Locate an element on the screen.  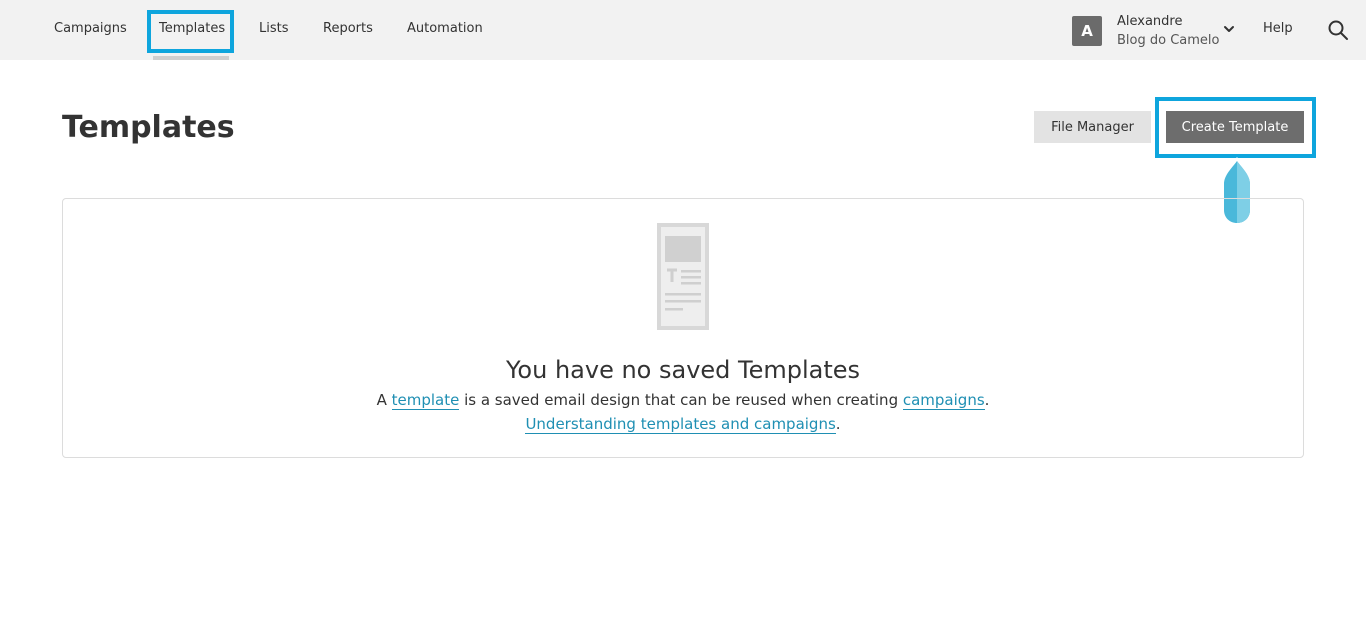
nav-automation: Automation is located at coordinates (445, 28).